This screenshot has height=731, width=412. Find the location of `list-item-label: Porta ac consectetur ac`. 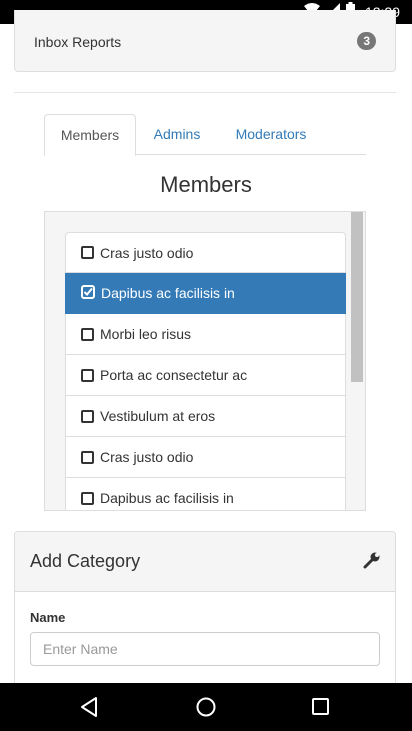

list-item-label: Porta ac consectetur ac is located at coordinates (174, 375).